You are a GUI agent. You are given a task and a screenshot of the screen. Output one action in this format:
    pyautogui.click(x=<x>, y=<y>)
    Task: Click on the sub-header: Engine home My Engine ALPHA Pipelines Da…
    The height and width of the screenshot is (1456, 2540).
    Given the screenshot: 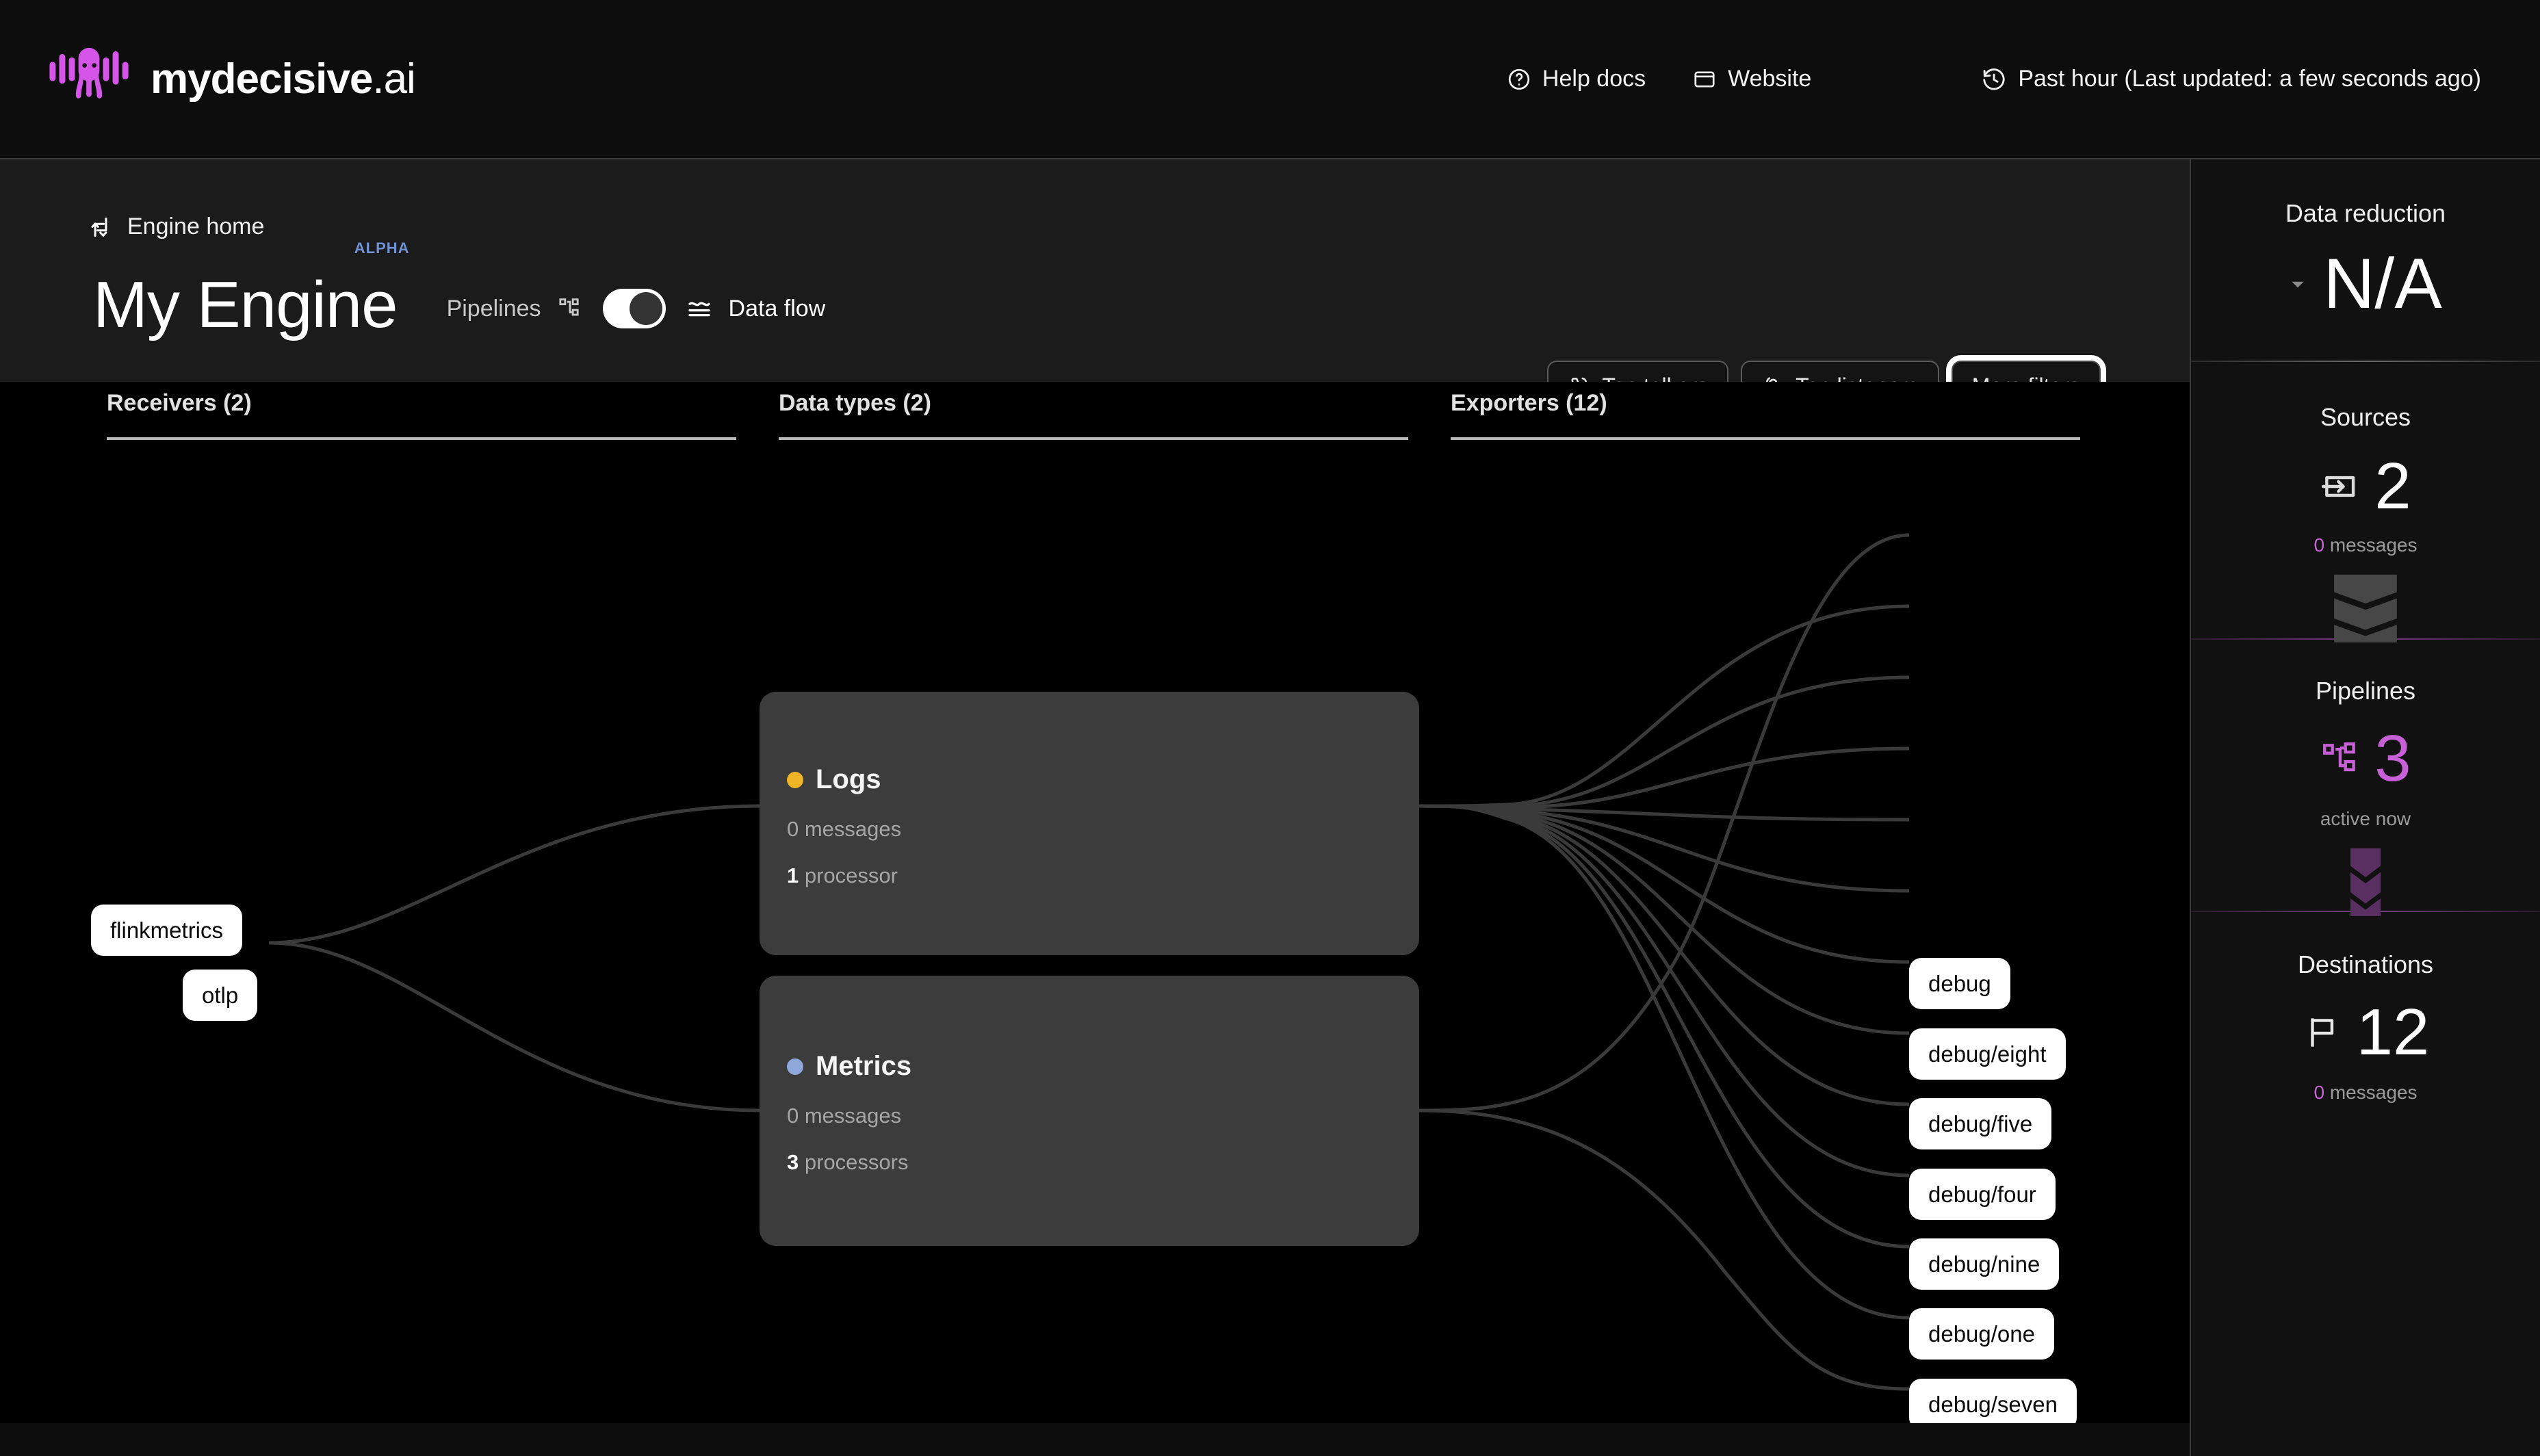 What is the action you would take?
    pyautogui.click(x=1095, y=285)
    